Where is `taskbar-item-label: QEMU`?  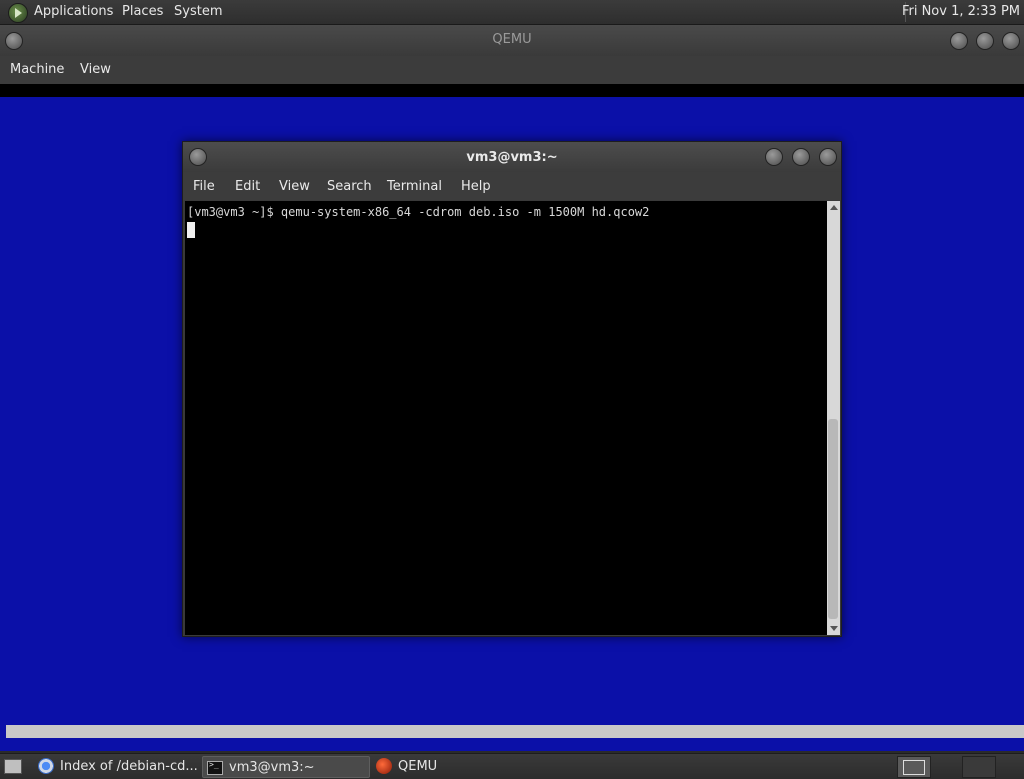 taskbar-item-label: QEMU is located at coordinates (418, 766).